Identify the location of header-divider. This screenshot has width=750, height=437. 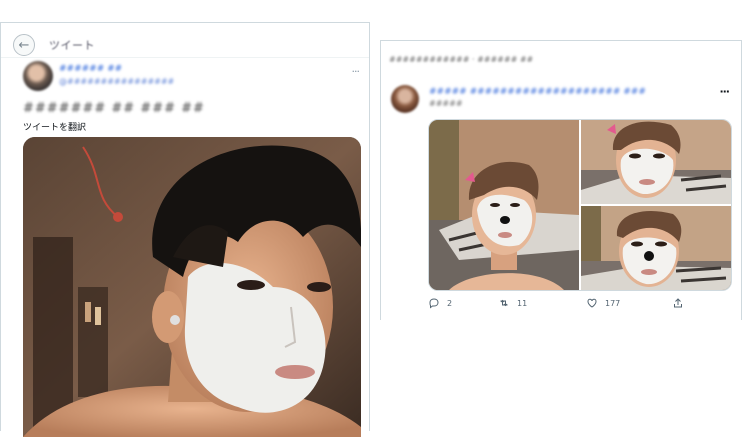
(185, 57).